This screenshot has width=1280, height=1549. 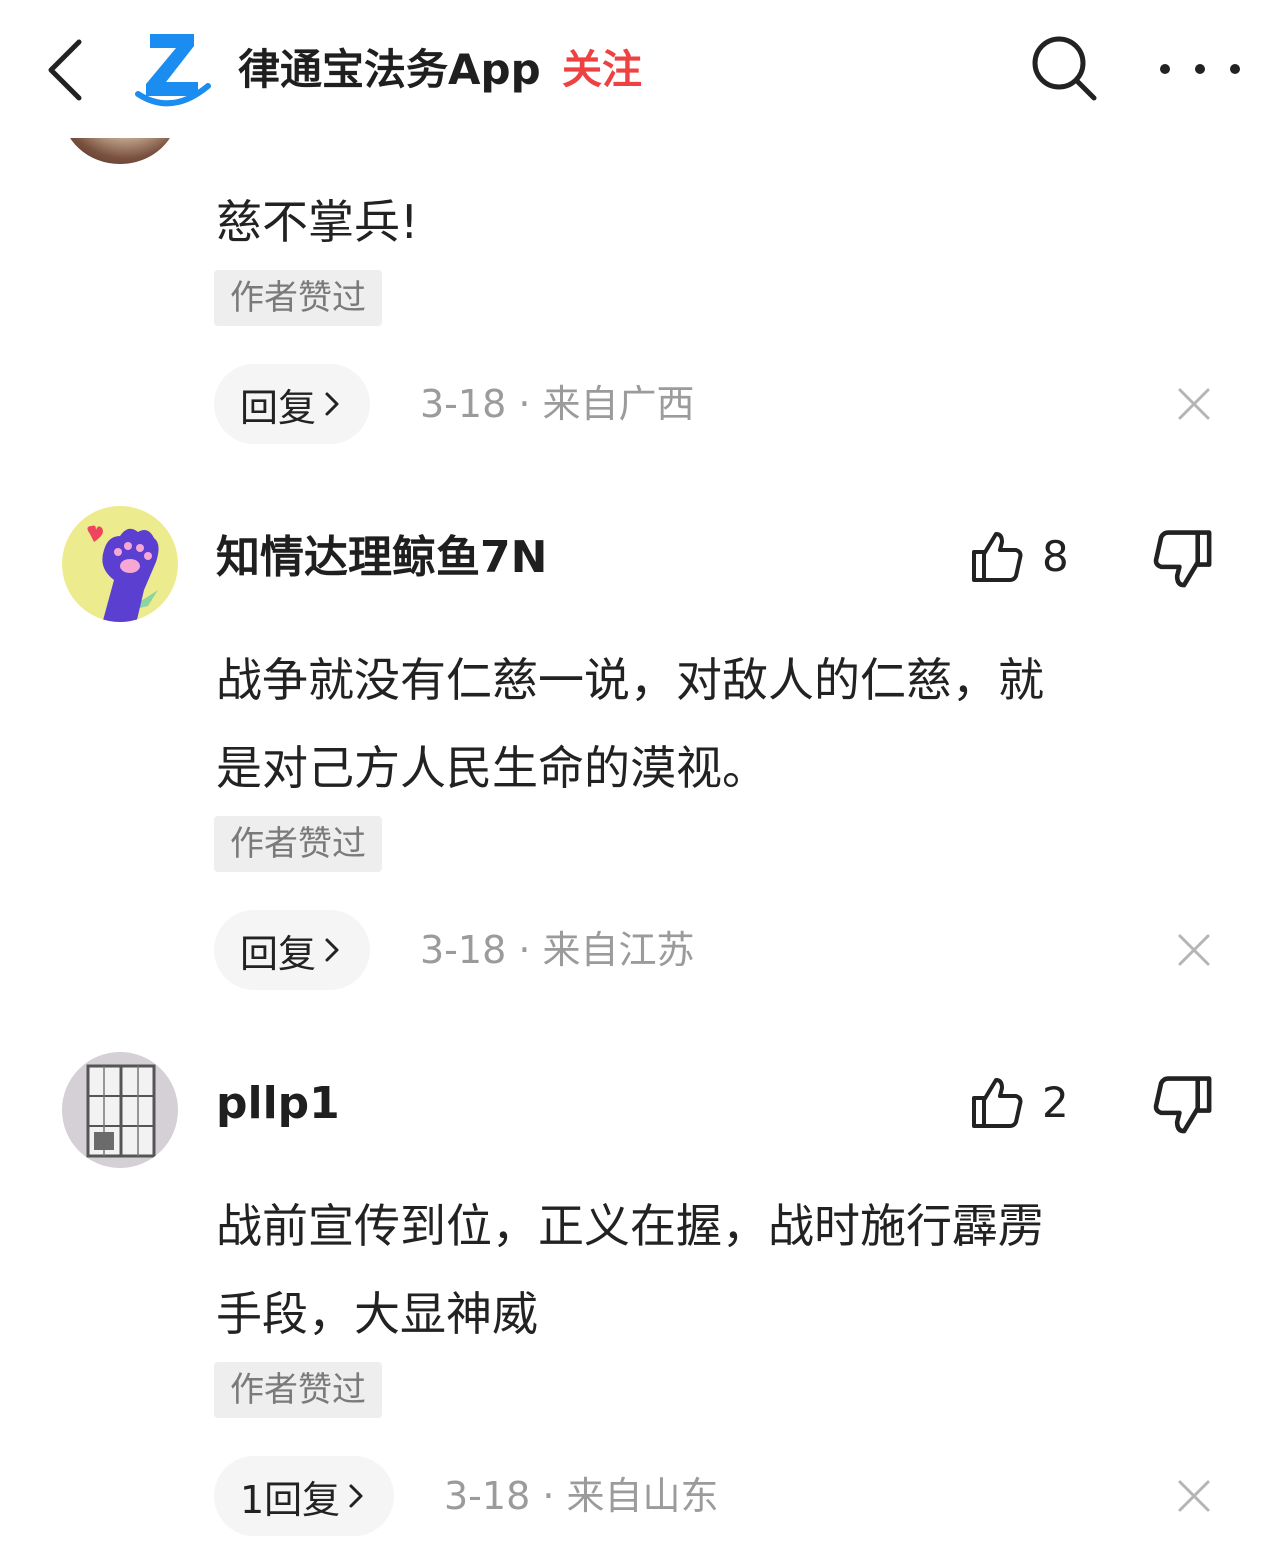 What do you see at coordinates (492, 768) in the screenshot?
I see `comment-text-line: 是对己方人民生命的漠视。` at bounding box center [492, 768].